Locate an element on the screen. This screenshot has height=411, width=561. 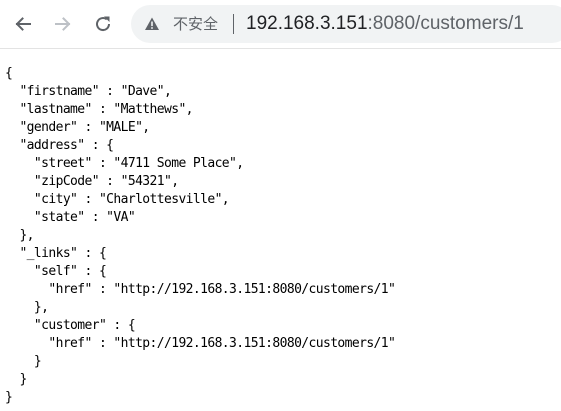
json-line: "firstname" : "Dave", is located at coordinates (88, 91).